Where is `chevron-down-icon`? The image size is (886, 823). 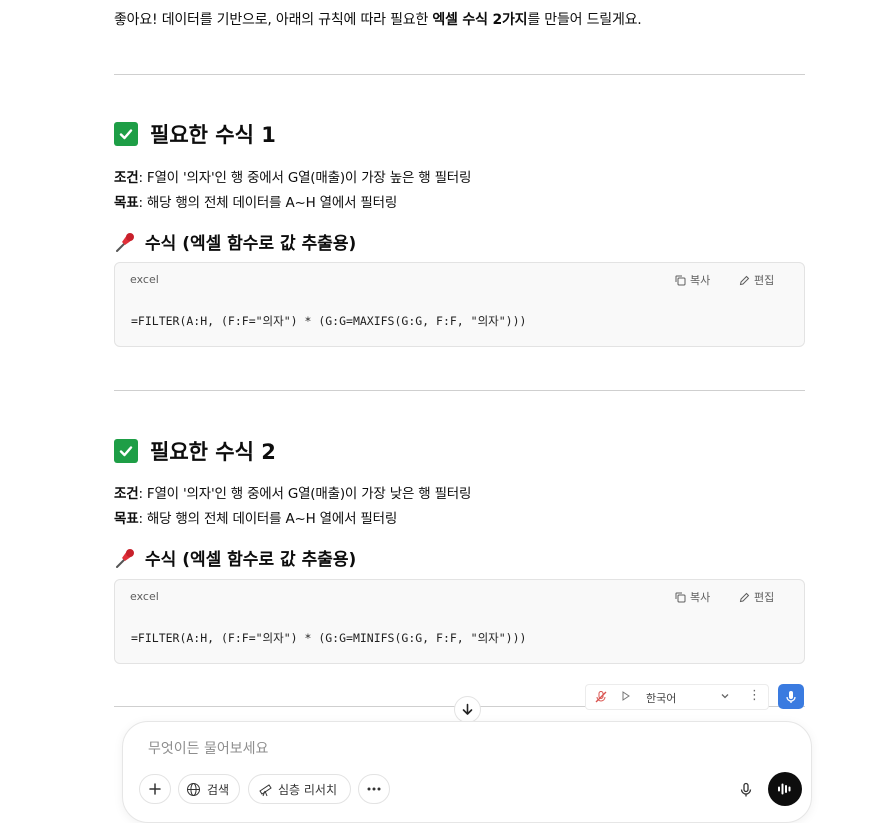
chevron-down-icon is located at coordinates (725, 697).